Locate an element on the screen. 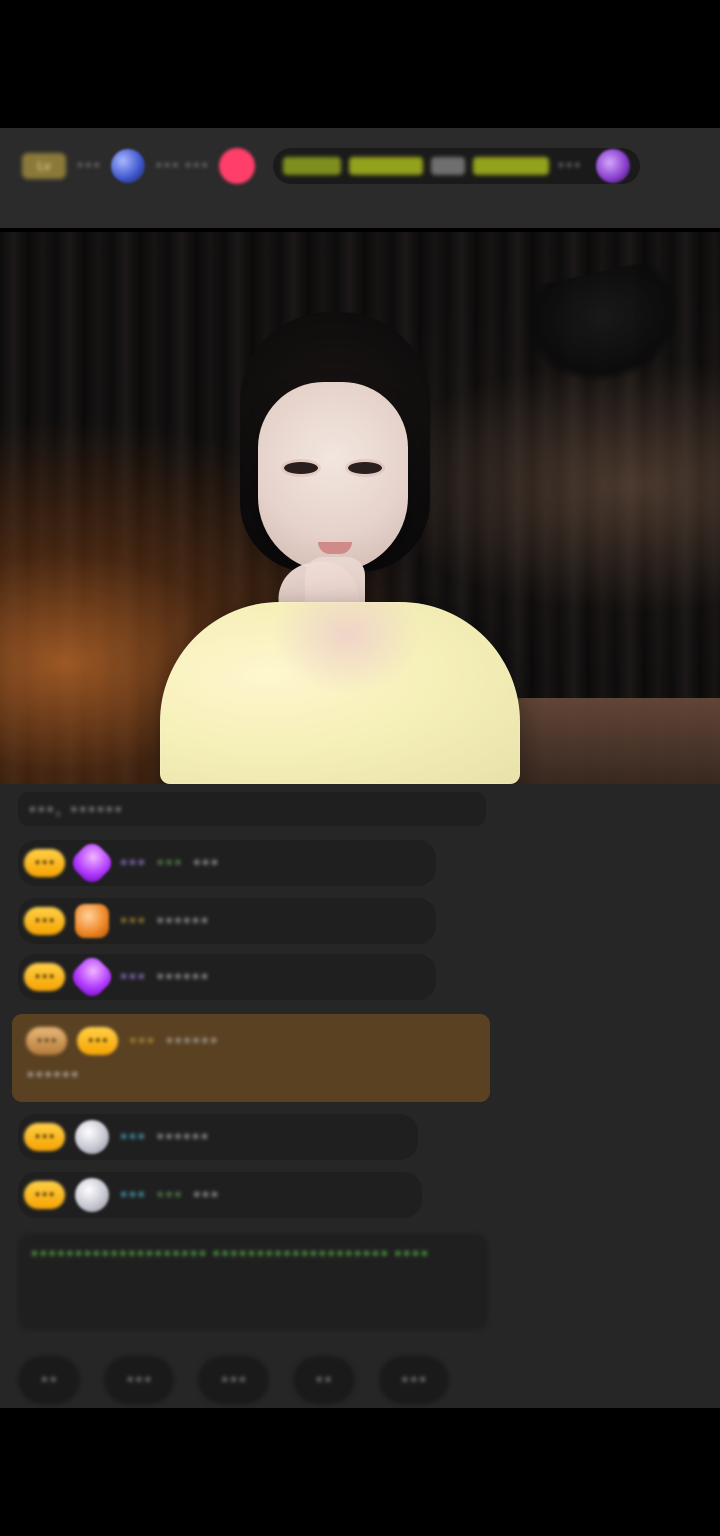  chat-item-3-pill: ••• is located at coordinates (45, 977).